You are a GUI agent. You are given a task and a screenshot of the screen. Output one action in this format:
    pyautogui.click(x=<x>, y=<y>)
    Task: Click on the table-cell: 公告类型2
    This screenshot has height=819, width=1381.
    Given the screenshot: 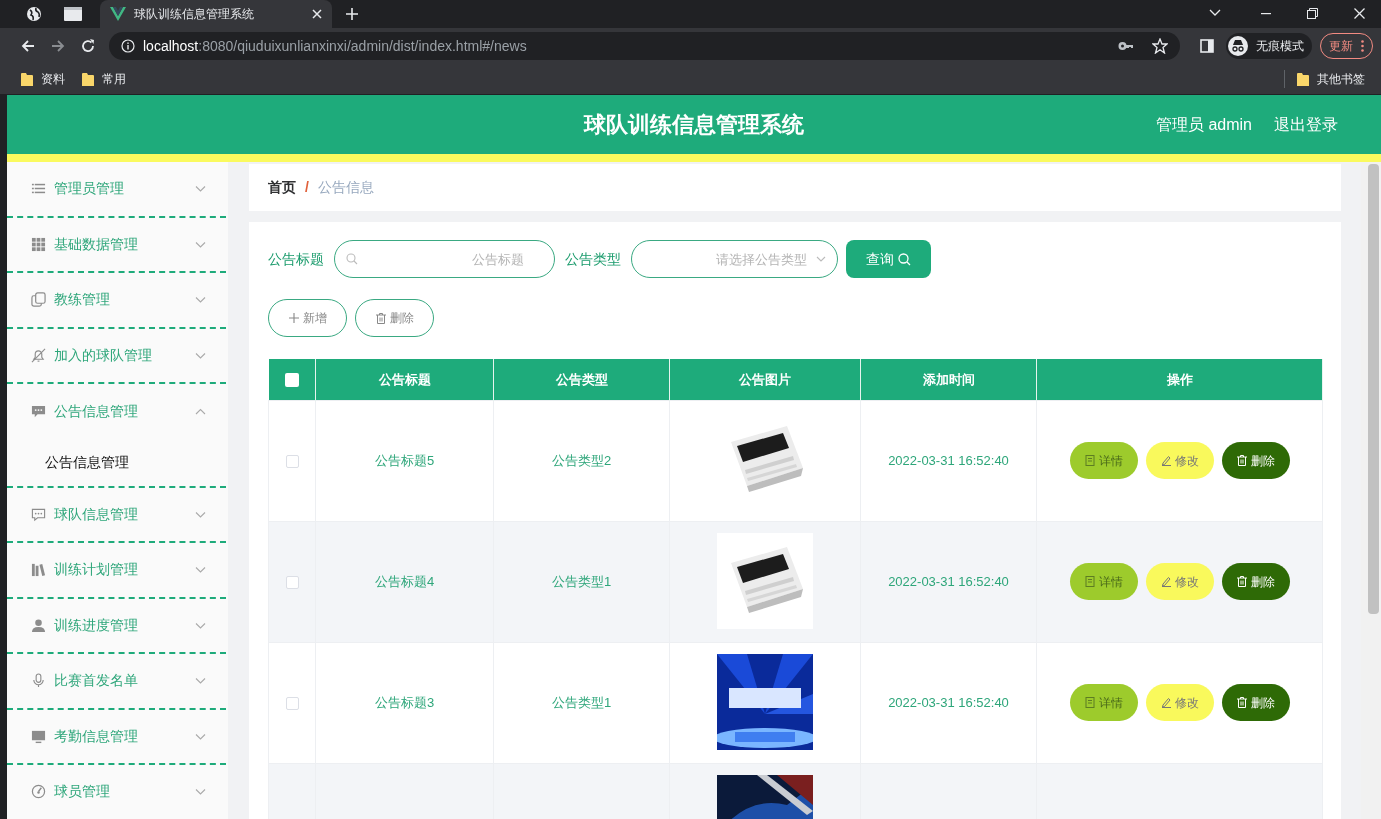 What is the action you would take?
    pyautogui.click(x=581, y=460)
    